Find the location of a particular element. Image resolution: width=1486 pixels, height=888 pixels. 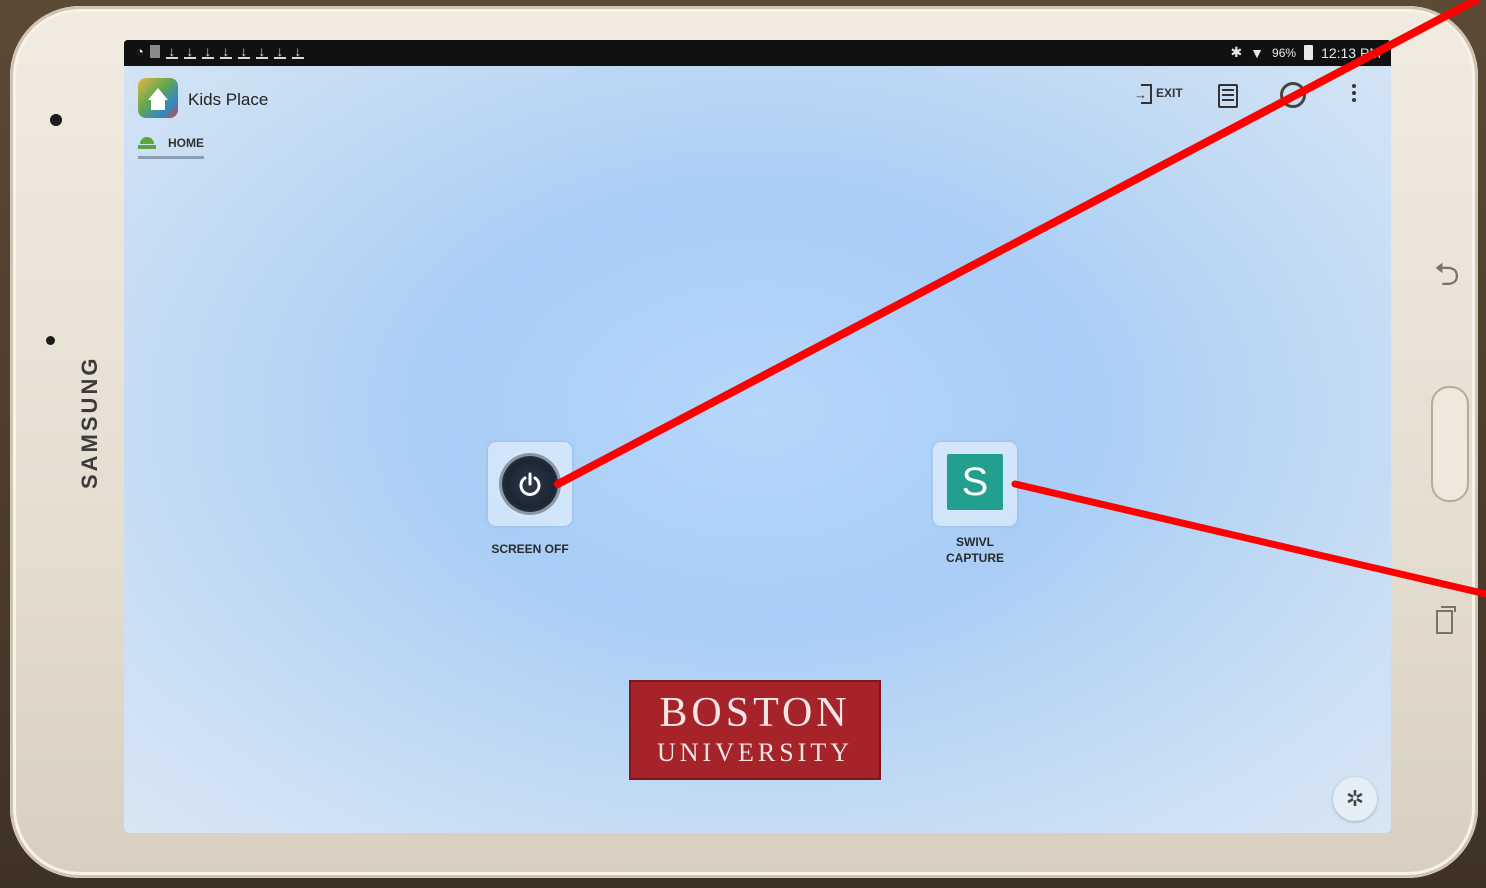

android-icon is located at coordinates (147, 143).